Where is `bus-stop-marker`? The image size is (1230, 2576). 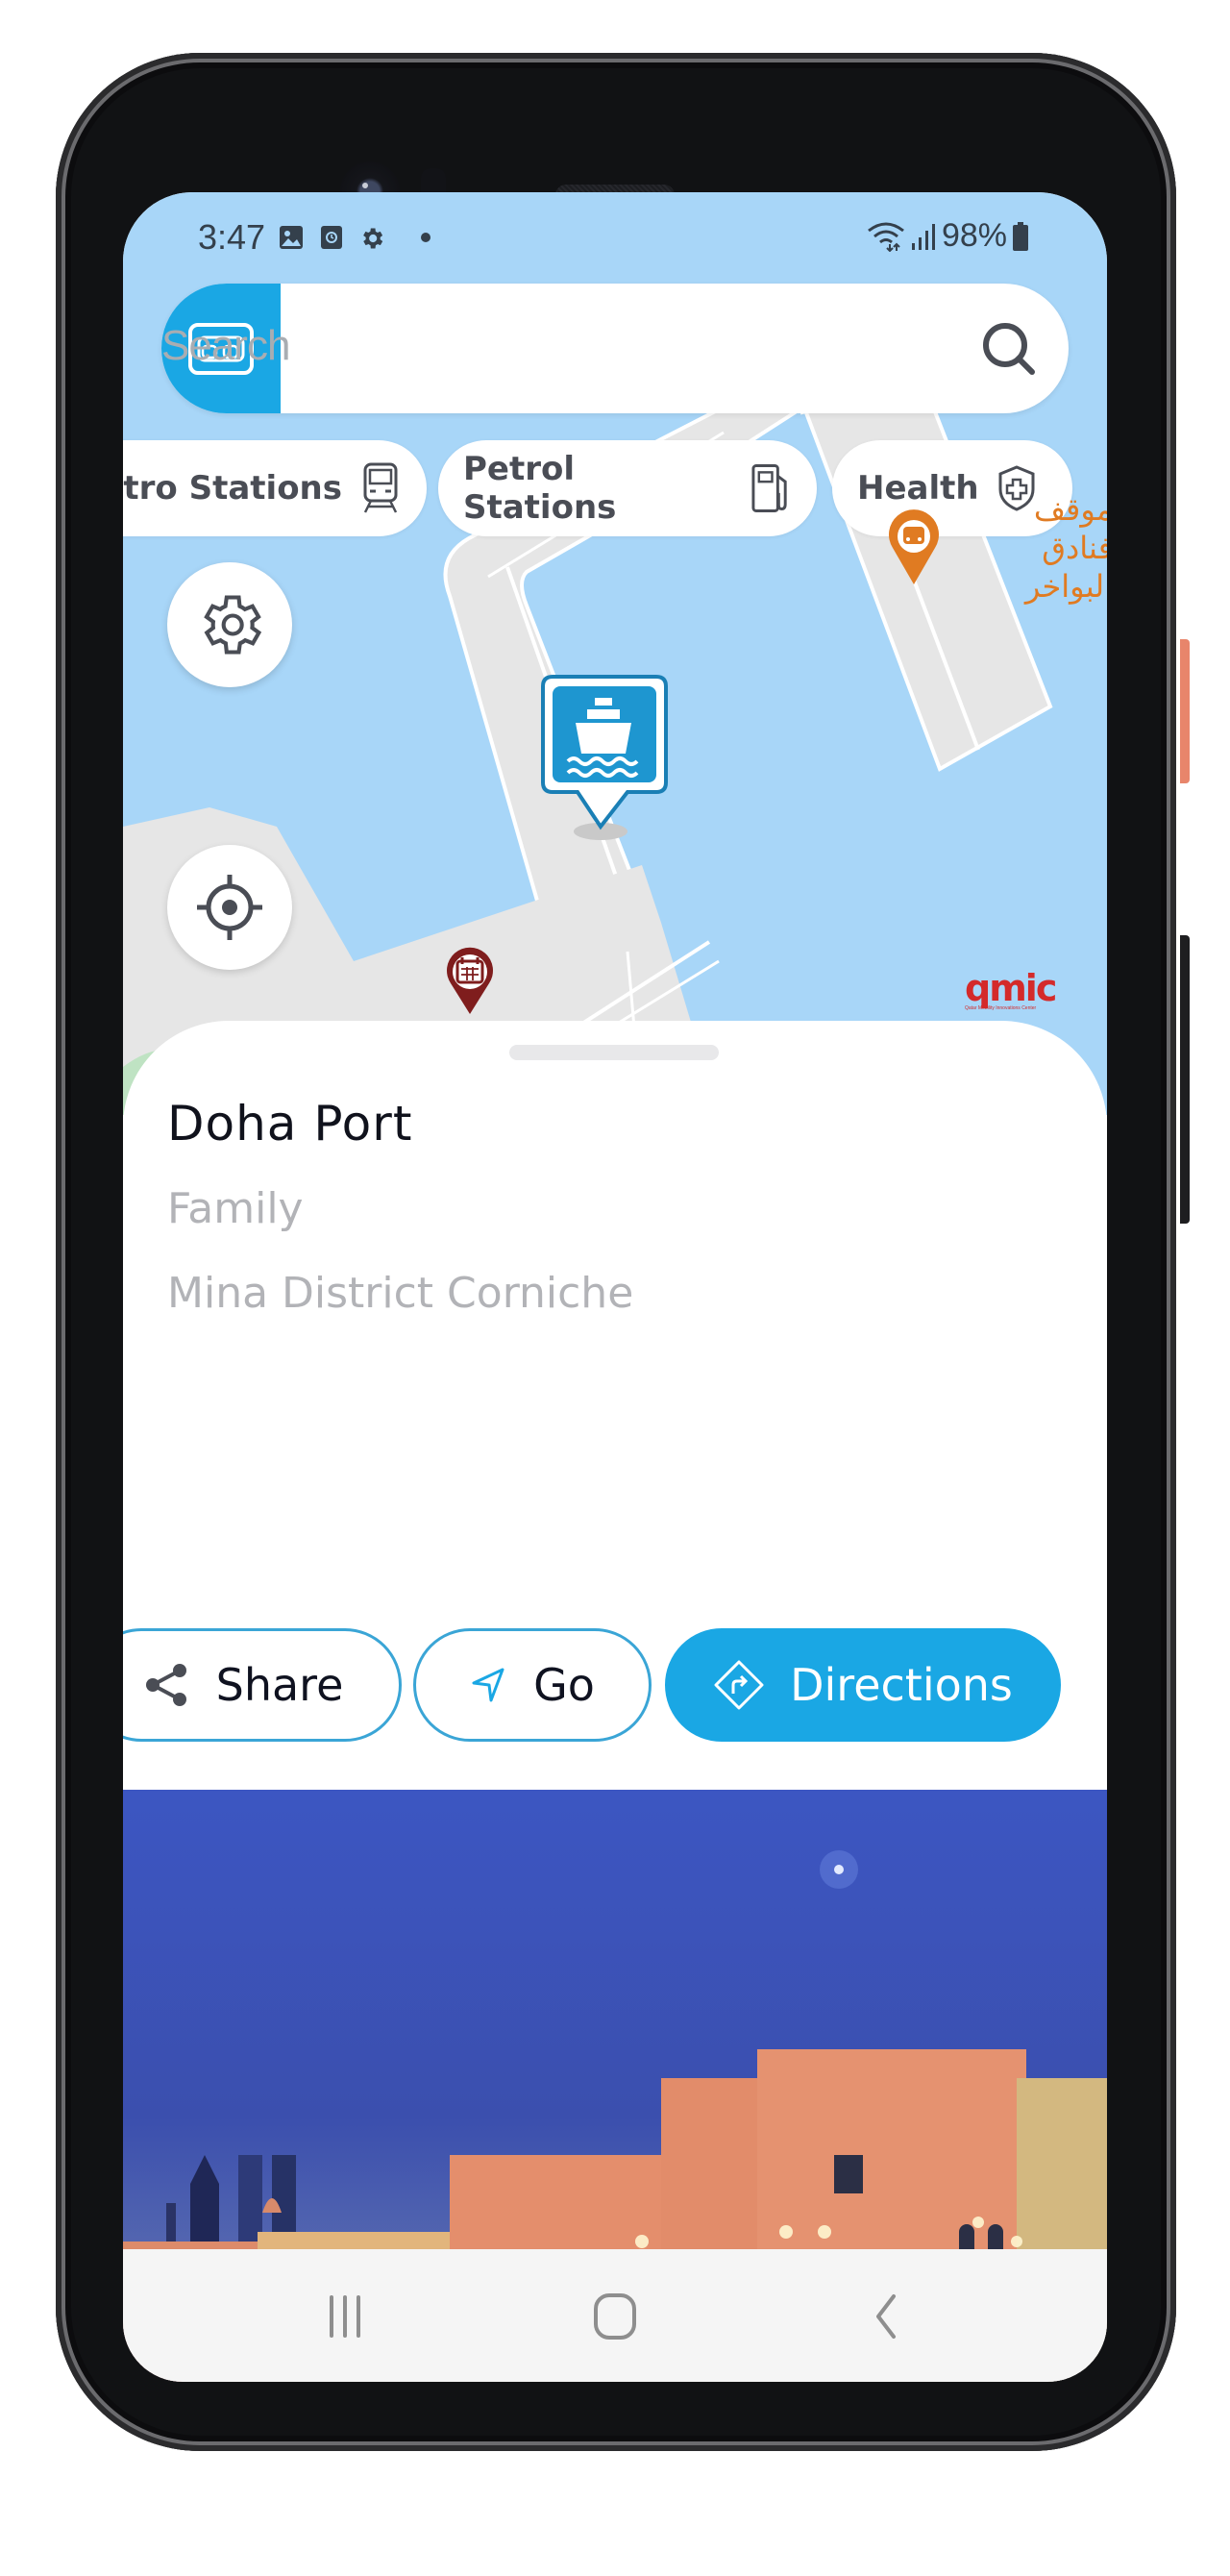 bus-stop-marker is located at coordinates (914, 548).